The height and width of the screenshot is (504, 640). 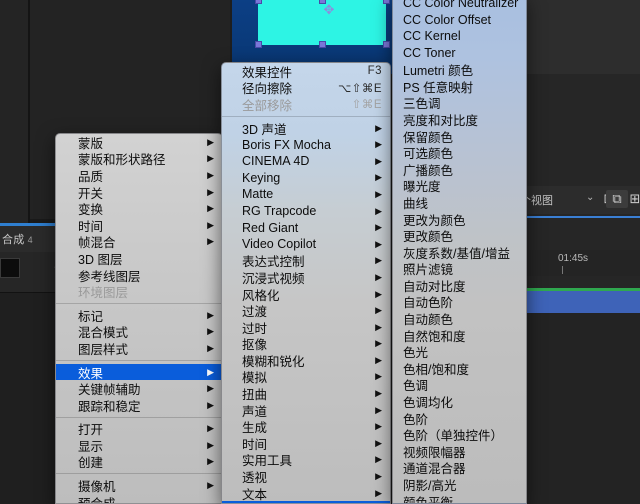 I want to click on color-menu-item: 色相/饱和度, so click(x=459, y=368).